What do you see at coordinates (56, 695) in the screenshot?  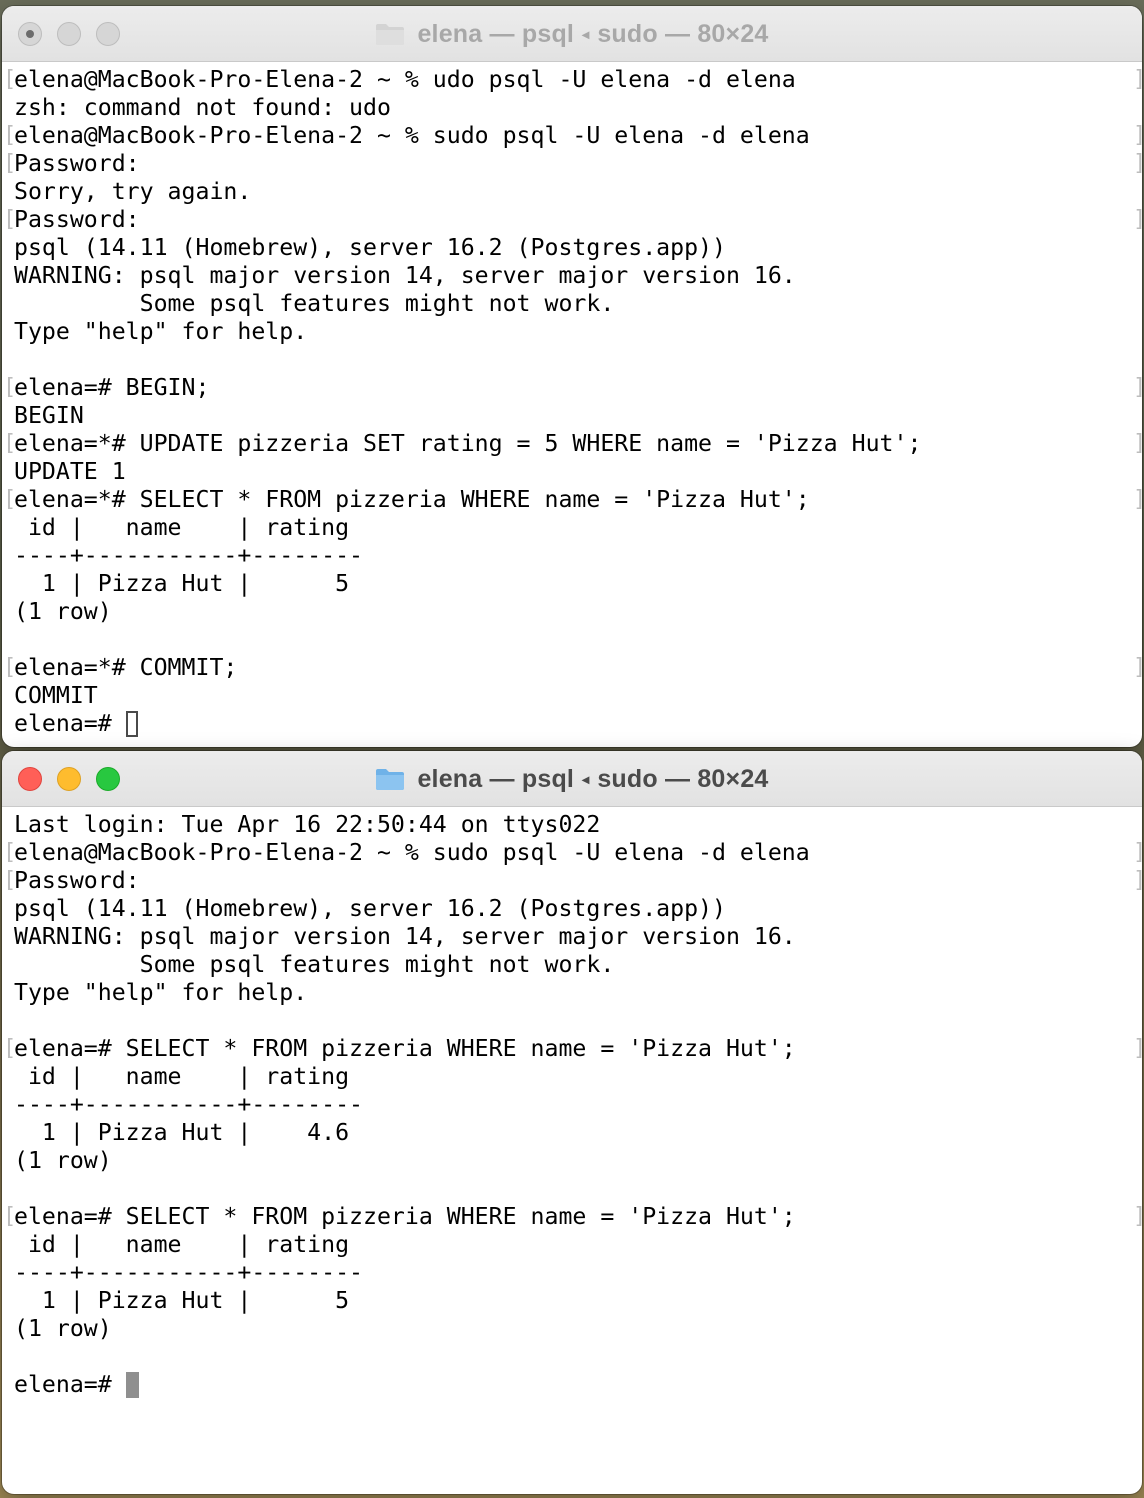 I see `terminal-line-text: COMMIT` at bounding box center [56, 695].